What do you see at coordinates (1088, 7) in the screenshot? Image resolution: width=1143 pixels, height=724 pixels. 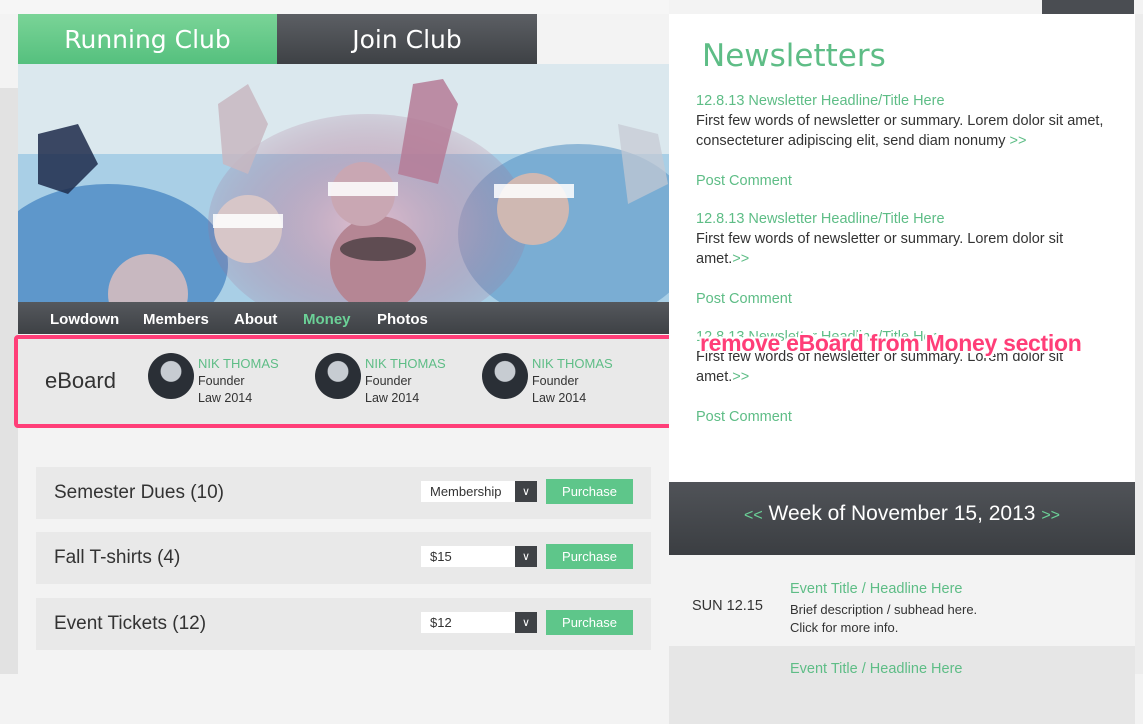 I see `top-dark-tab` at bounding box center [1088, 7].